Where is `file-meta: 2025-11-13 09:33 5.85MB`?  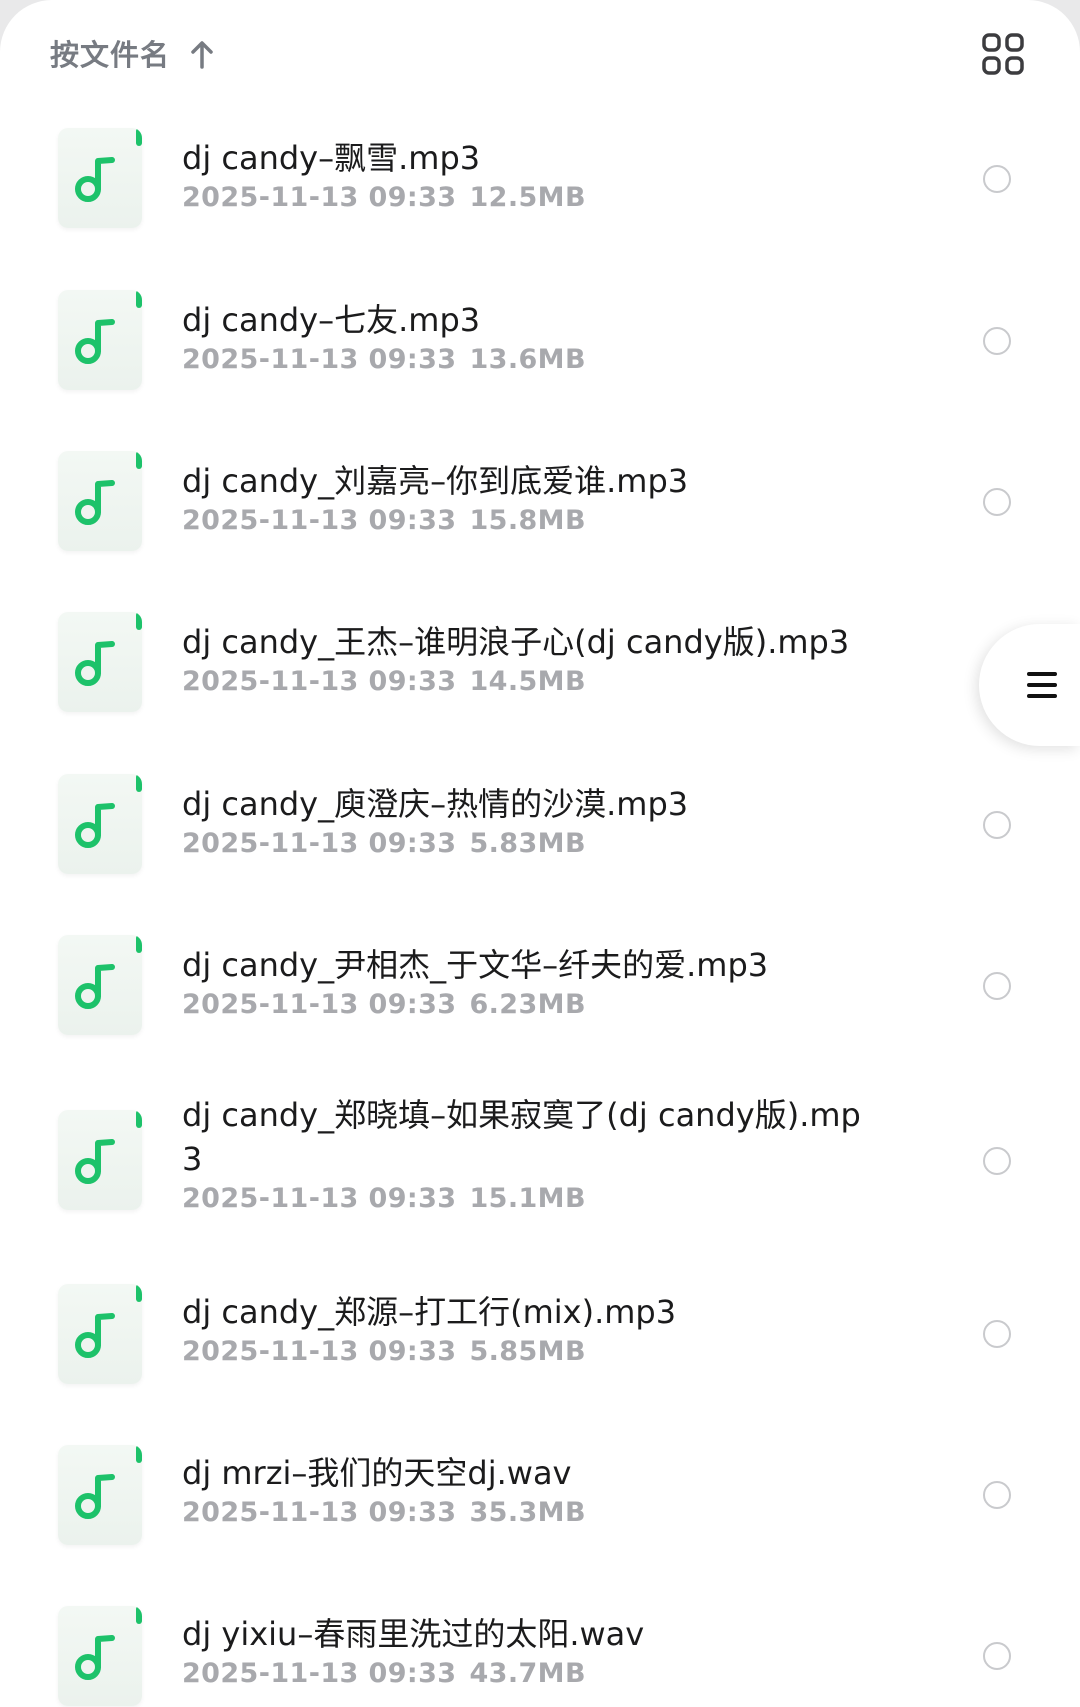
file-meta: 2025-11-13 09:33 5.85MB is located at coordinates (527, 1352).